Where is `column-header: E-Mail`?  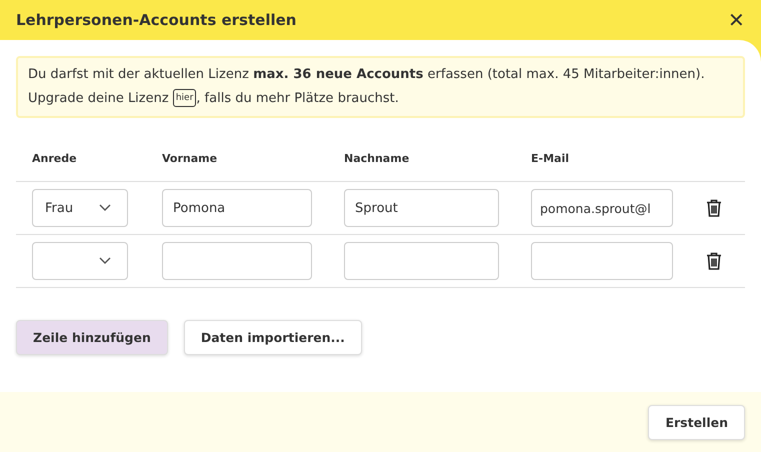
column-header: E-Mail is located at coordinates (550, 158).